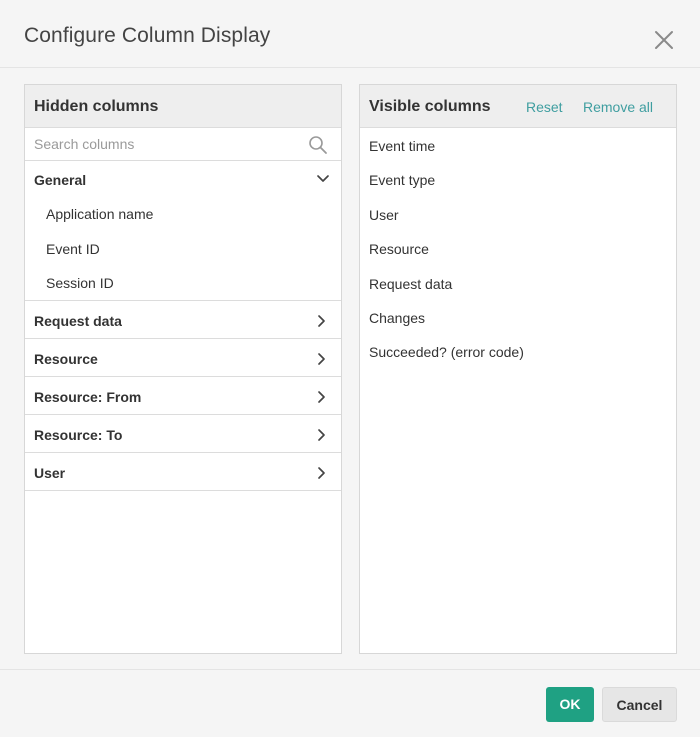 Image resolution: width=700 pixels, height=737 pixels. I want to click on search-row, so click(183, 144).